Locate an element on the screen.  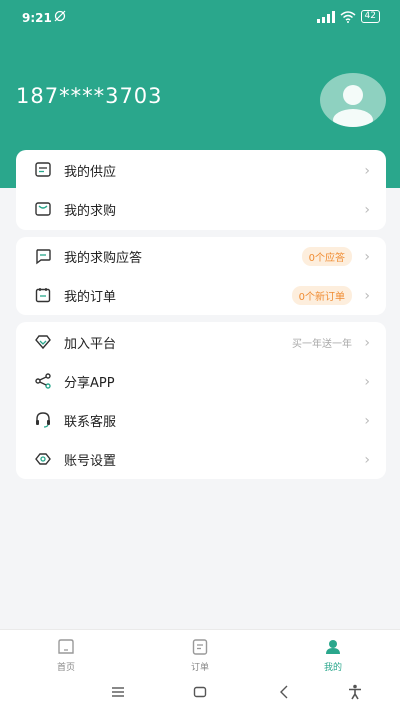
tab-mine: 我的 is located at coordinates (333, 653).